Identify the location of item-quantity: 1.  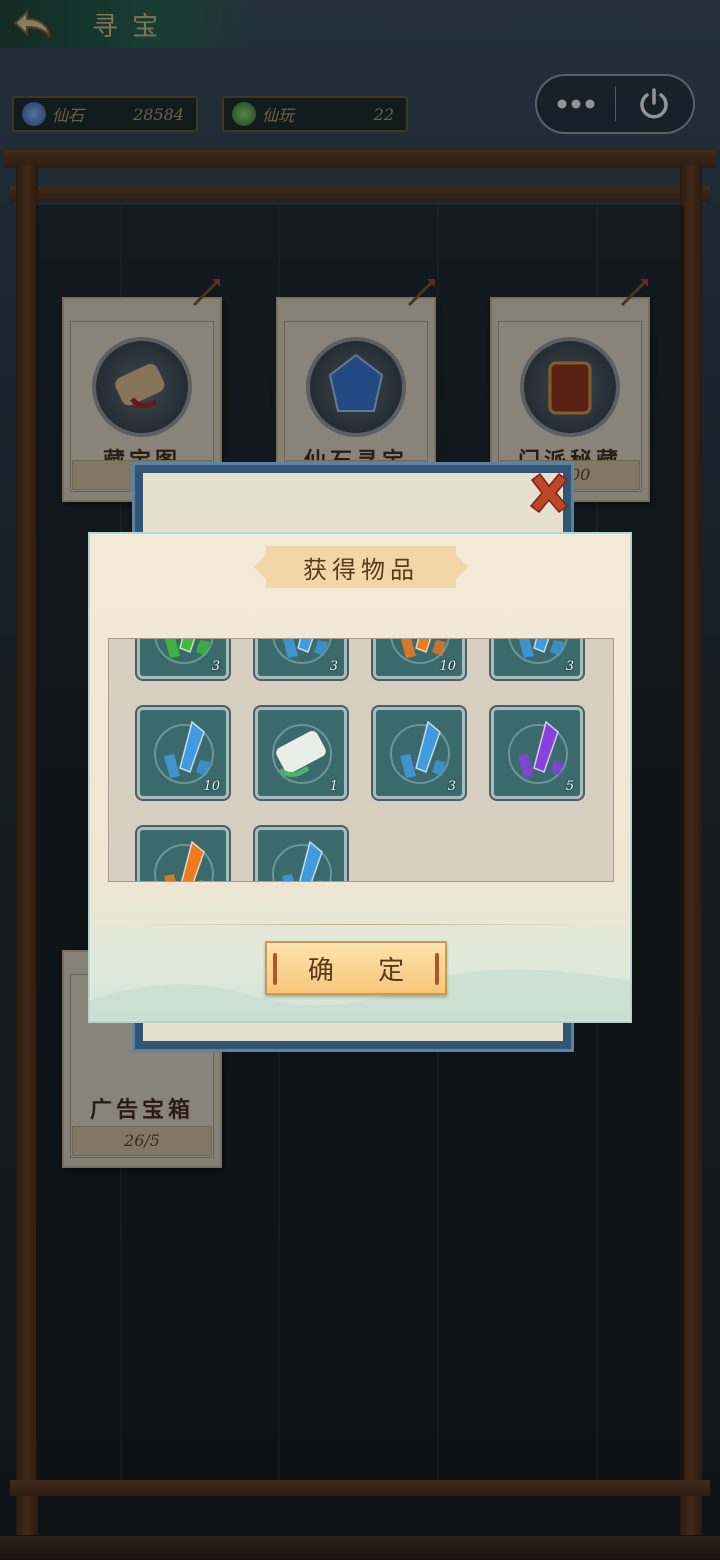
(333, 786).